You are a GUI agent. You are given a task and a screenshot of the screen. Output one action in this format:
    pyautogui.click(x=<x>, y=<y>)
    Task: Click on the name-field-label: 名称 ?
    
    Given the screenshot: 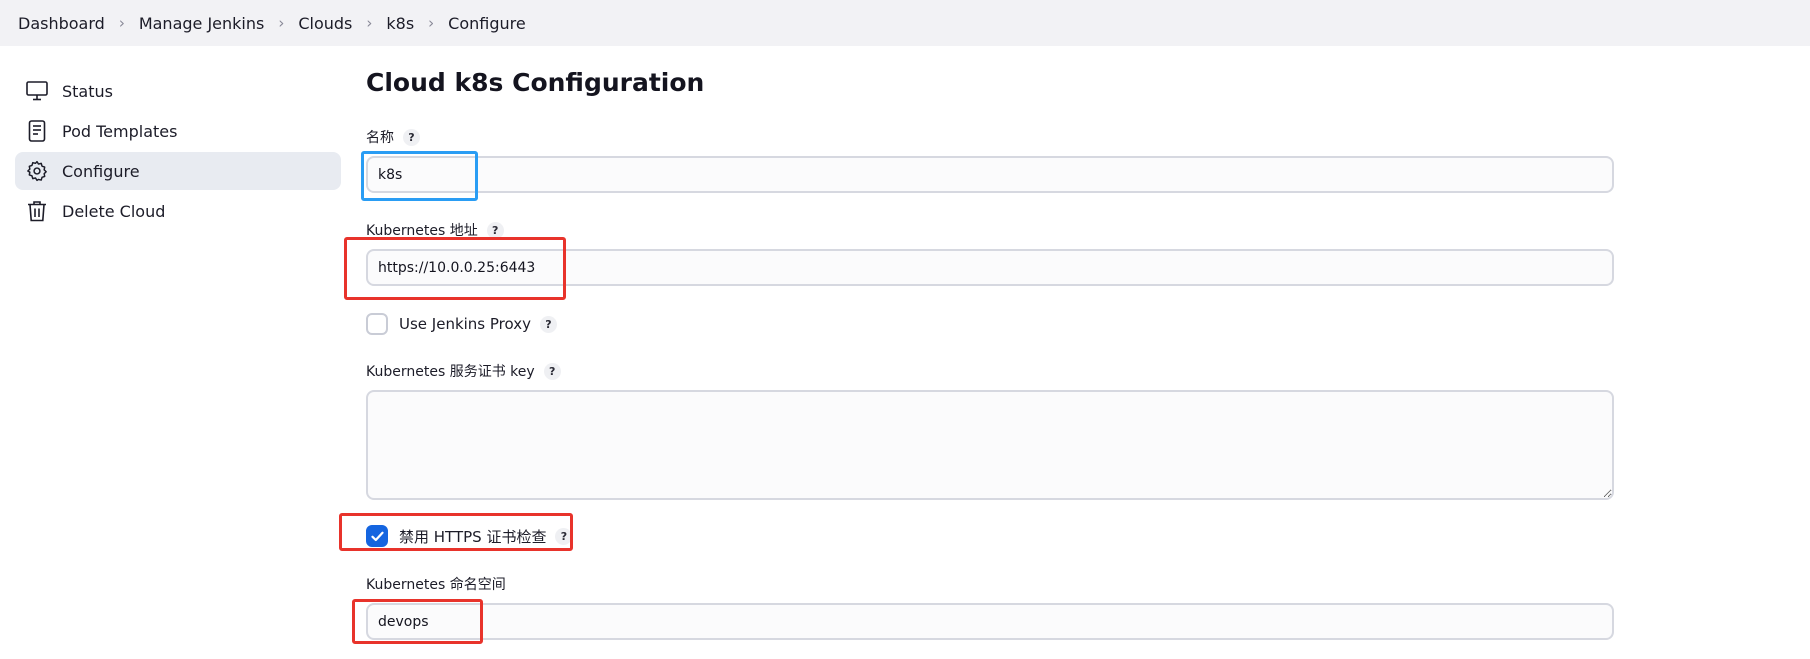 What is the action you would take?
    pyautogui.click(x=393, y=137)
    